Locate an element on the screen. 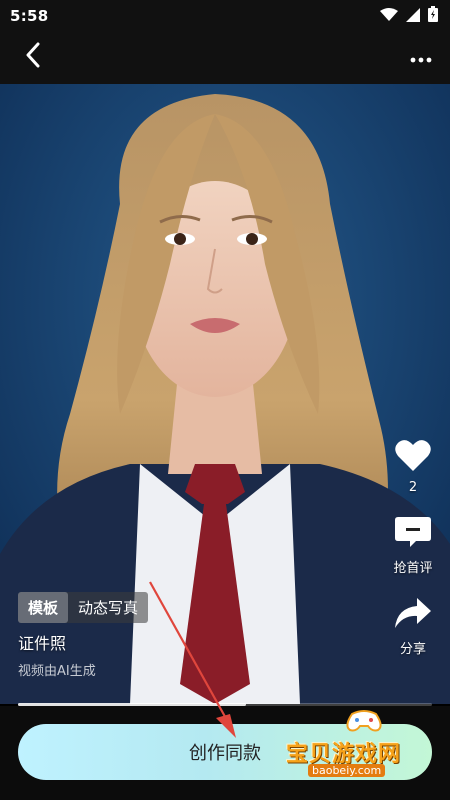 The width and height of the screenshot is (450, 800). comment-label: 抢首评 is located at coordinates (413, 568).